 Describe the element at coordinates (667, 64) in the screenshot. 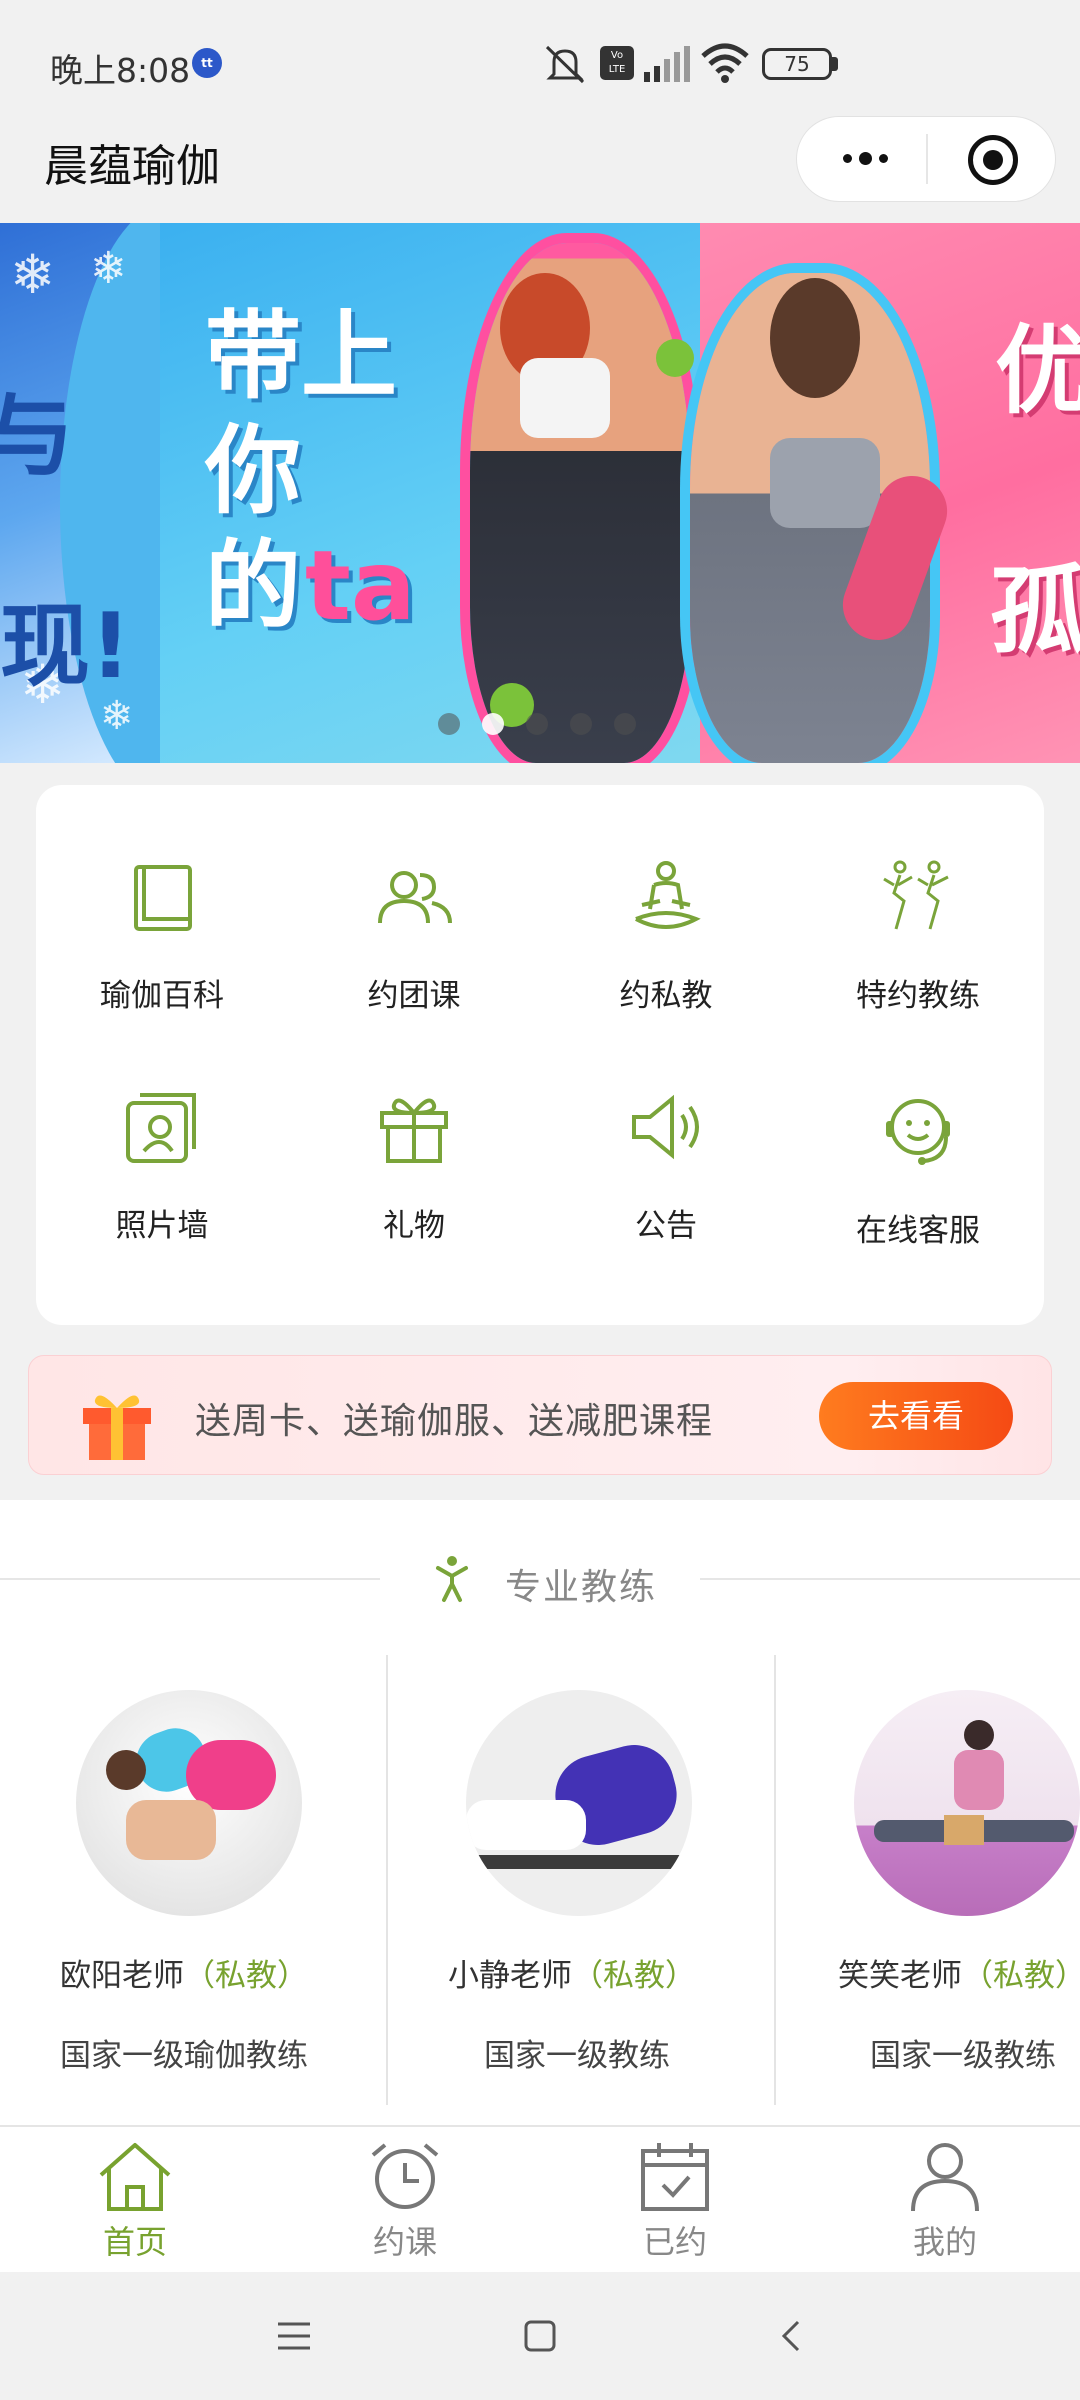

I see `signal-icon` at that location.